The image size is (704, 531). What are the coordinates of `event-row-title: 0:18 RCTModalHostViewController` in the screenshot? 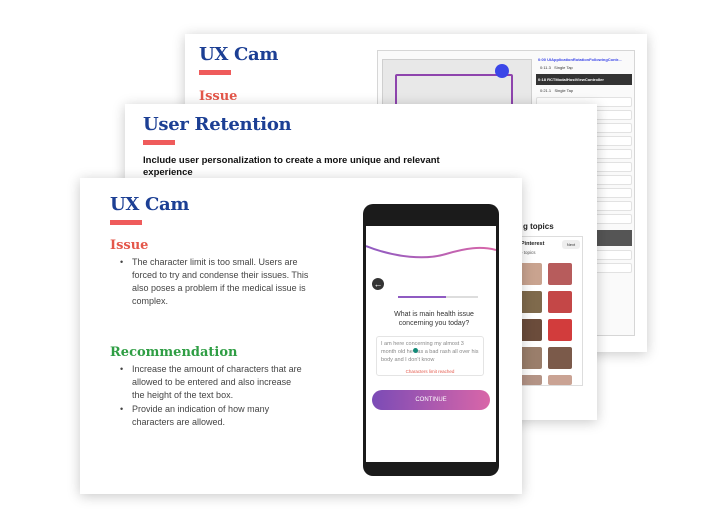 It's located at (584, 79).